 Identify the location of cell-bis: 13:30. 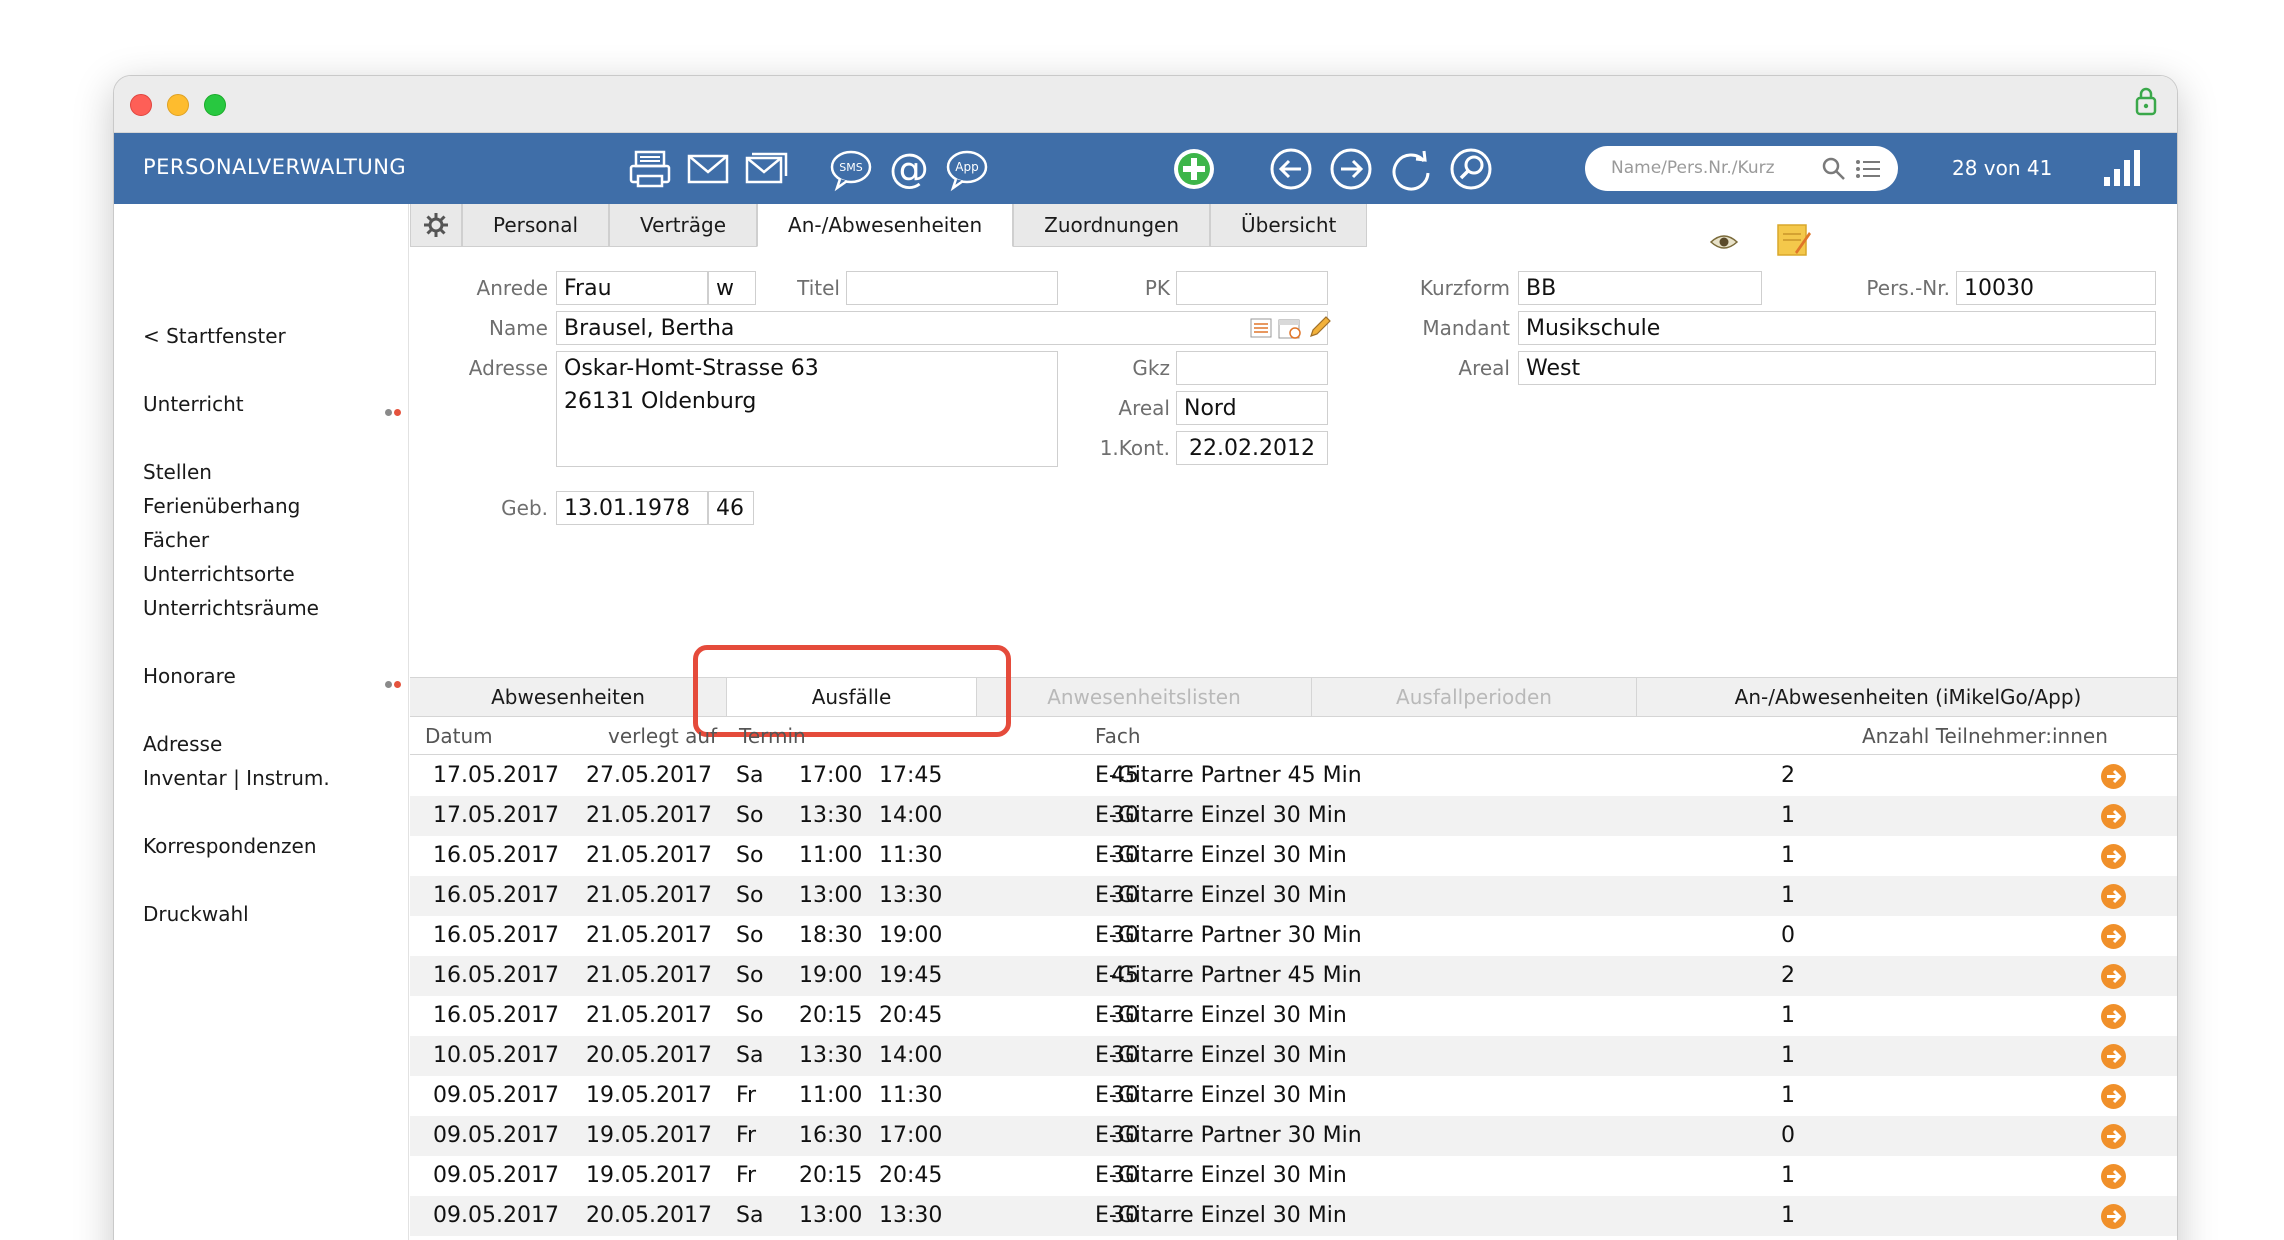
(911, 895).